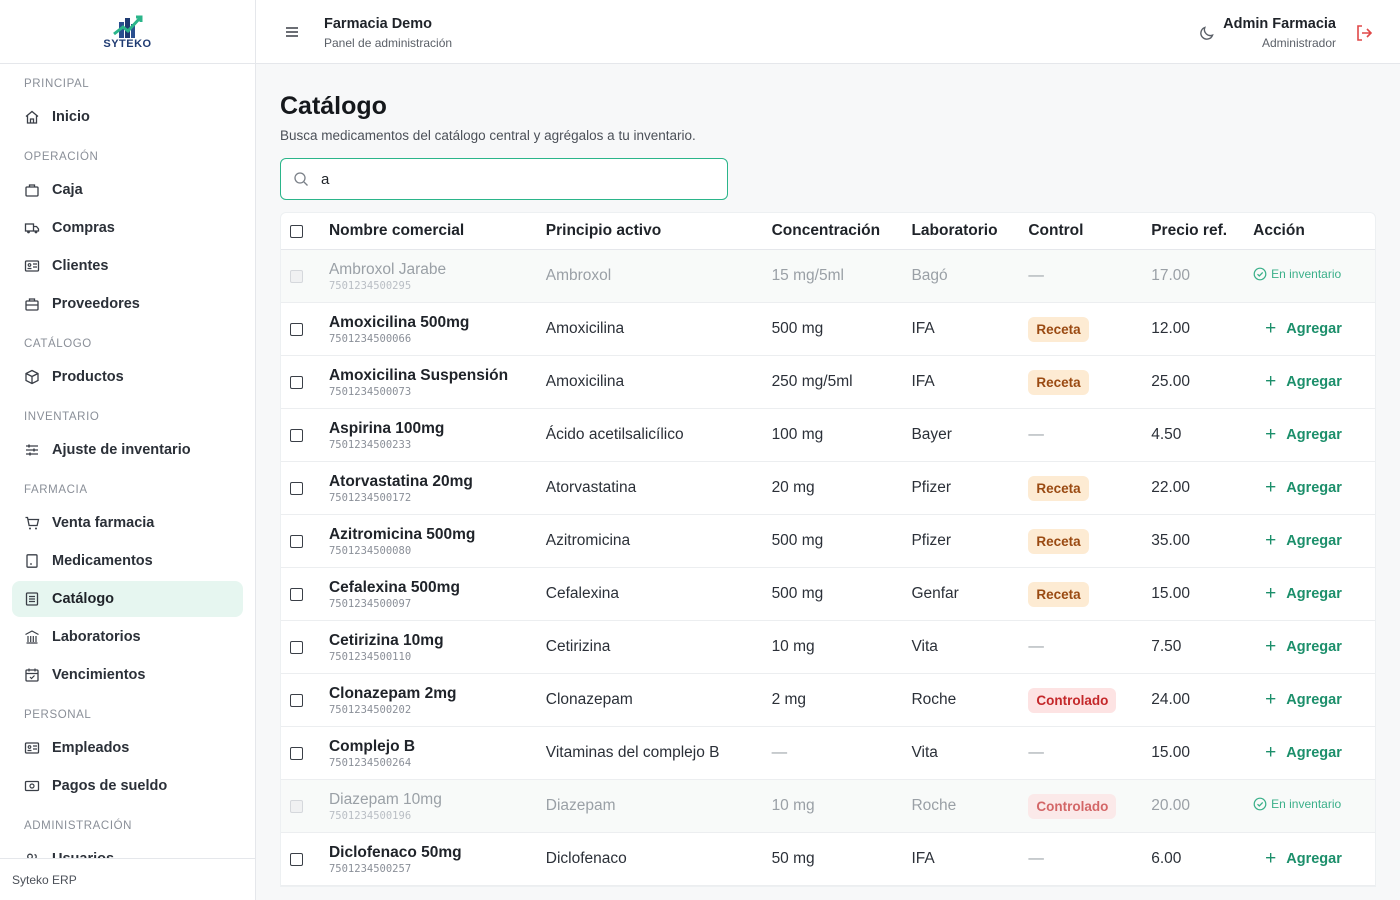 The height and width of the screenshot is (900, 1400). Describe the element at coordinates (923, 328) in the screenshot. I see `laboratory: IFA` at that location.